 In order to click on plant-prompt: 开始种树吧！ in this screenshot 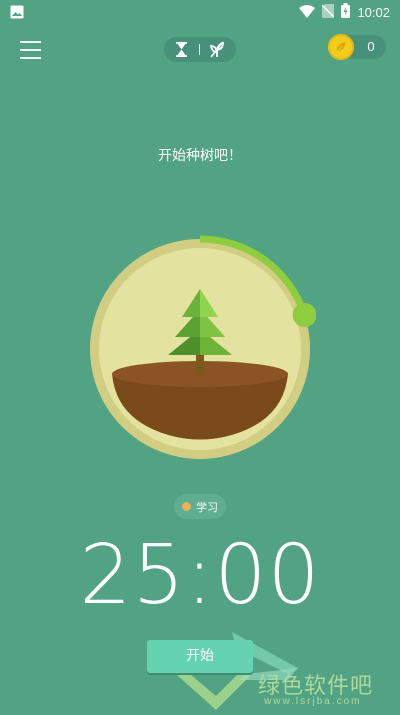, I will do `click(200, 156)`.